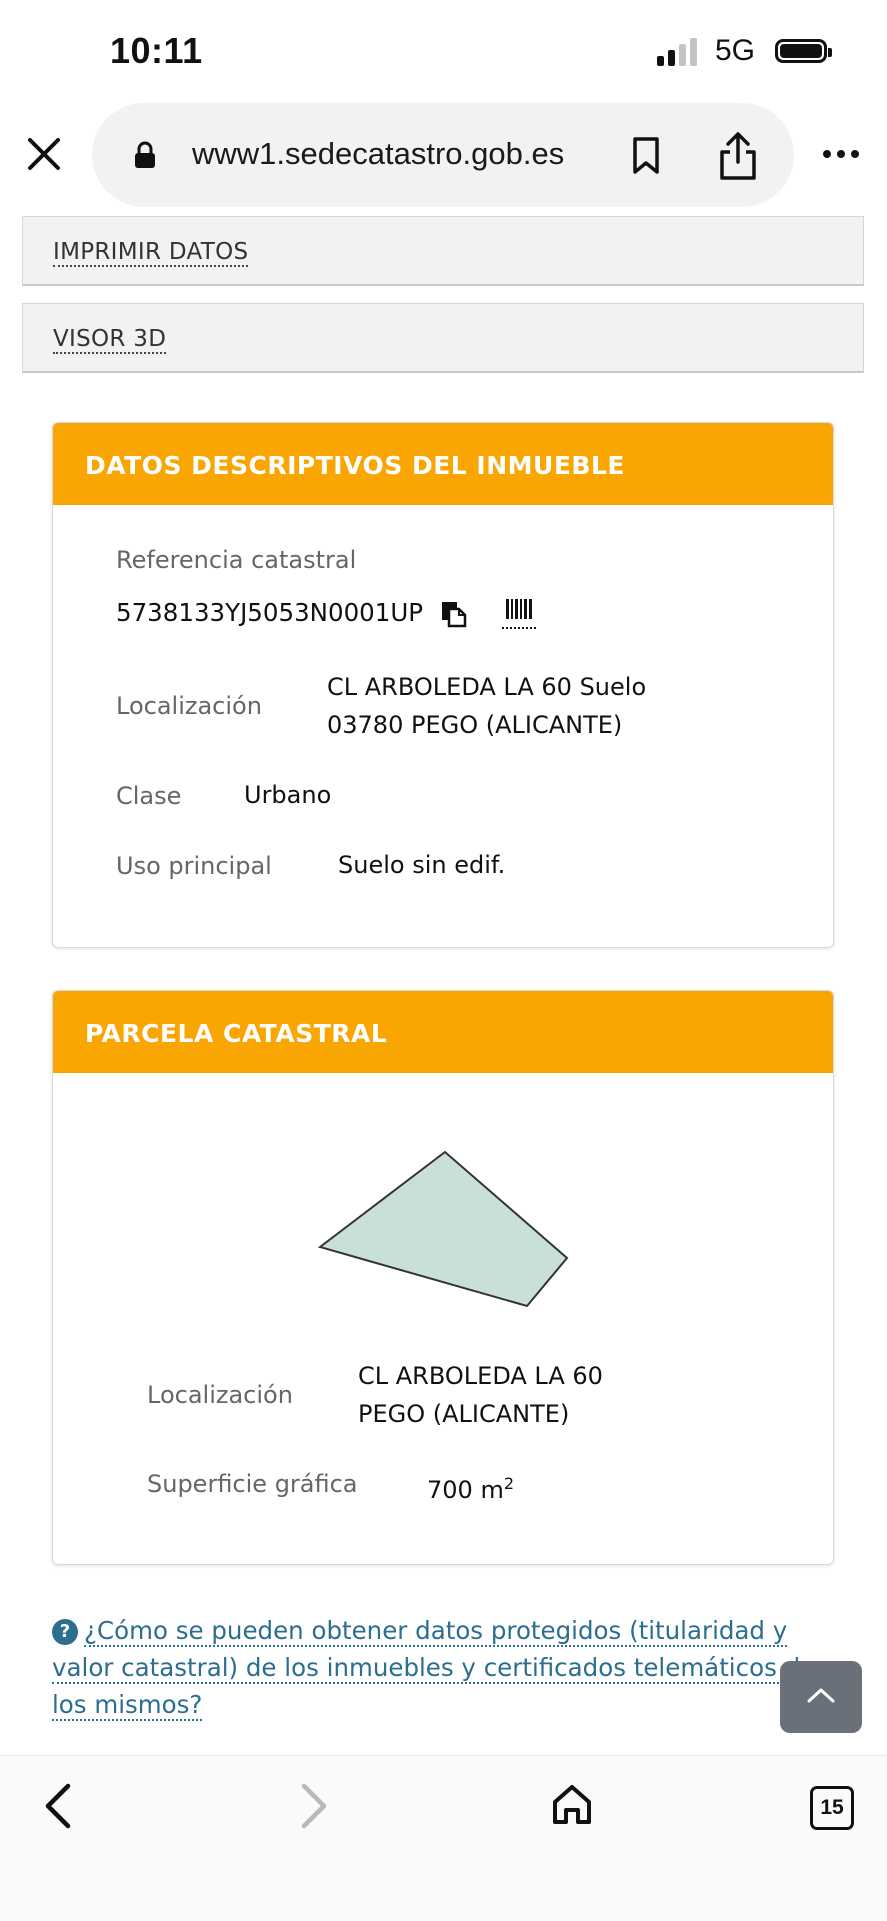  What do you see at coordinates (236, 1033) in the screenshot?
I see `parcel-card-title: PARCELA CATASTRAL` at bounding box center [236, 1033].